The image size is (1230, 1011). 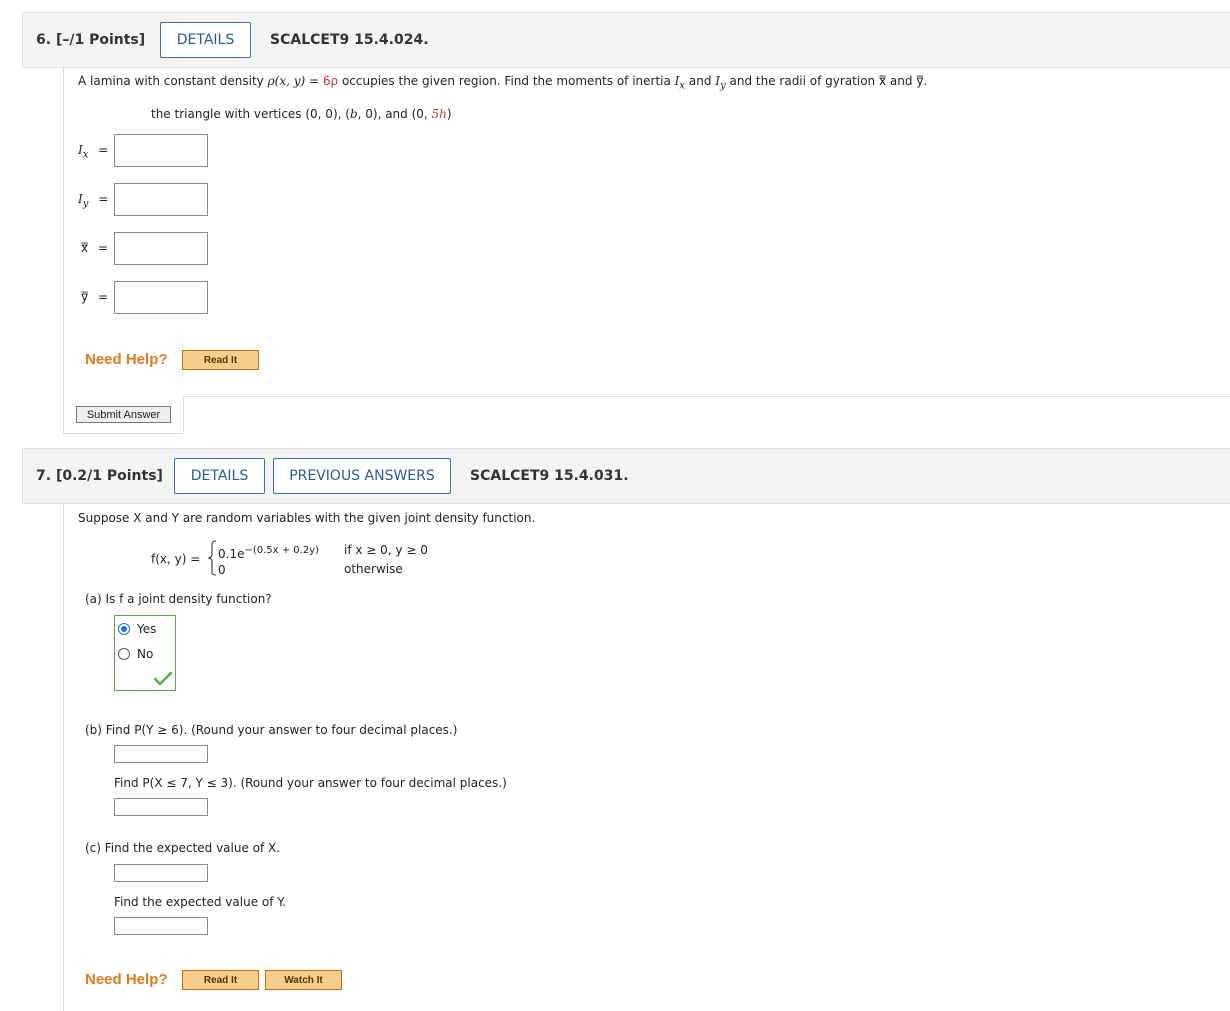 I want to click on q6-prompt-rho: ρ(x, y) =, so click(x=295, y=81).